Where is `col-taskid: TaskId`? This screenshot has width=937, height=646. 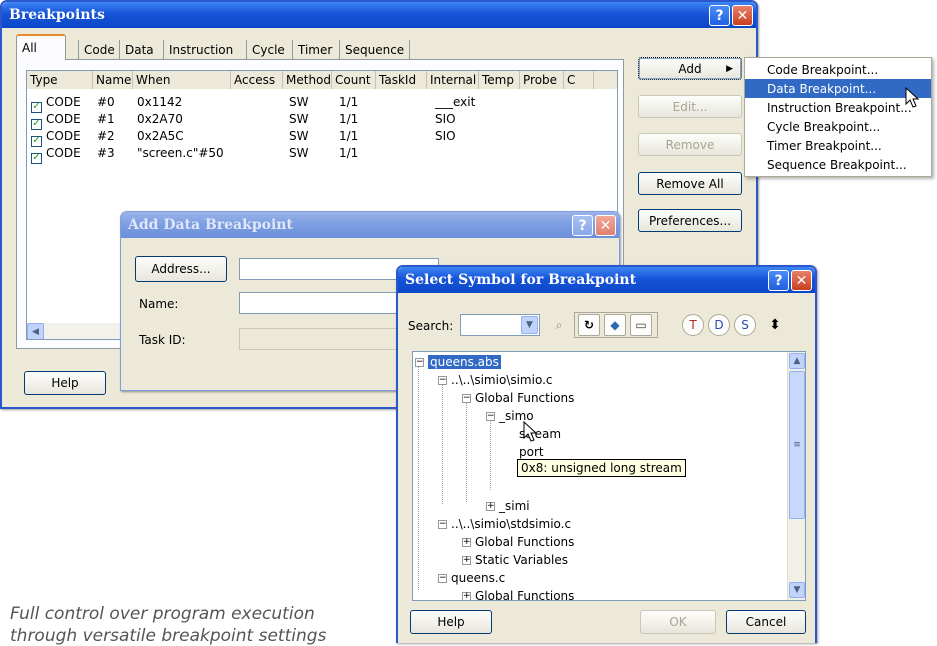
col-taskid: TaskId is located at coordinates (401, 80).